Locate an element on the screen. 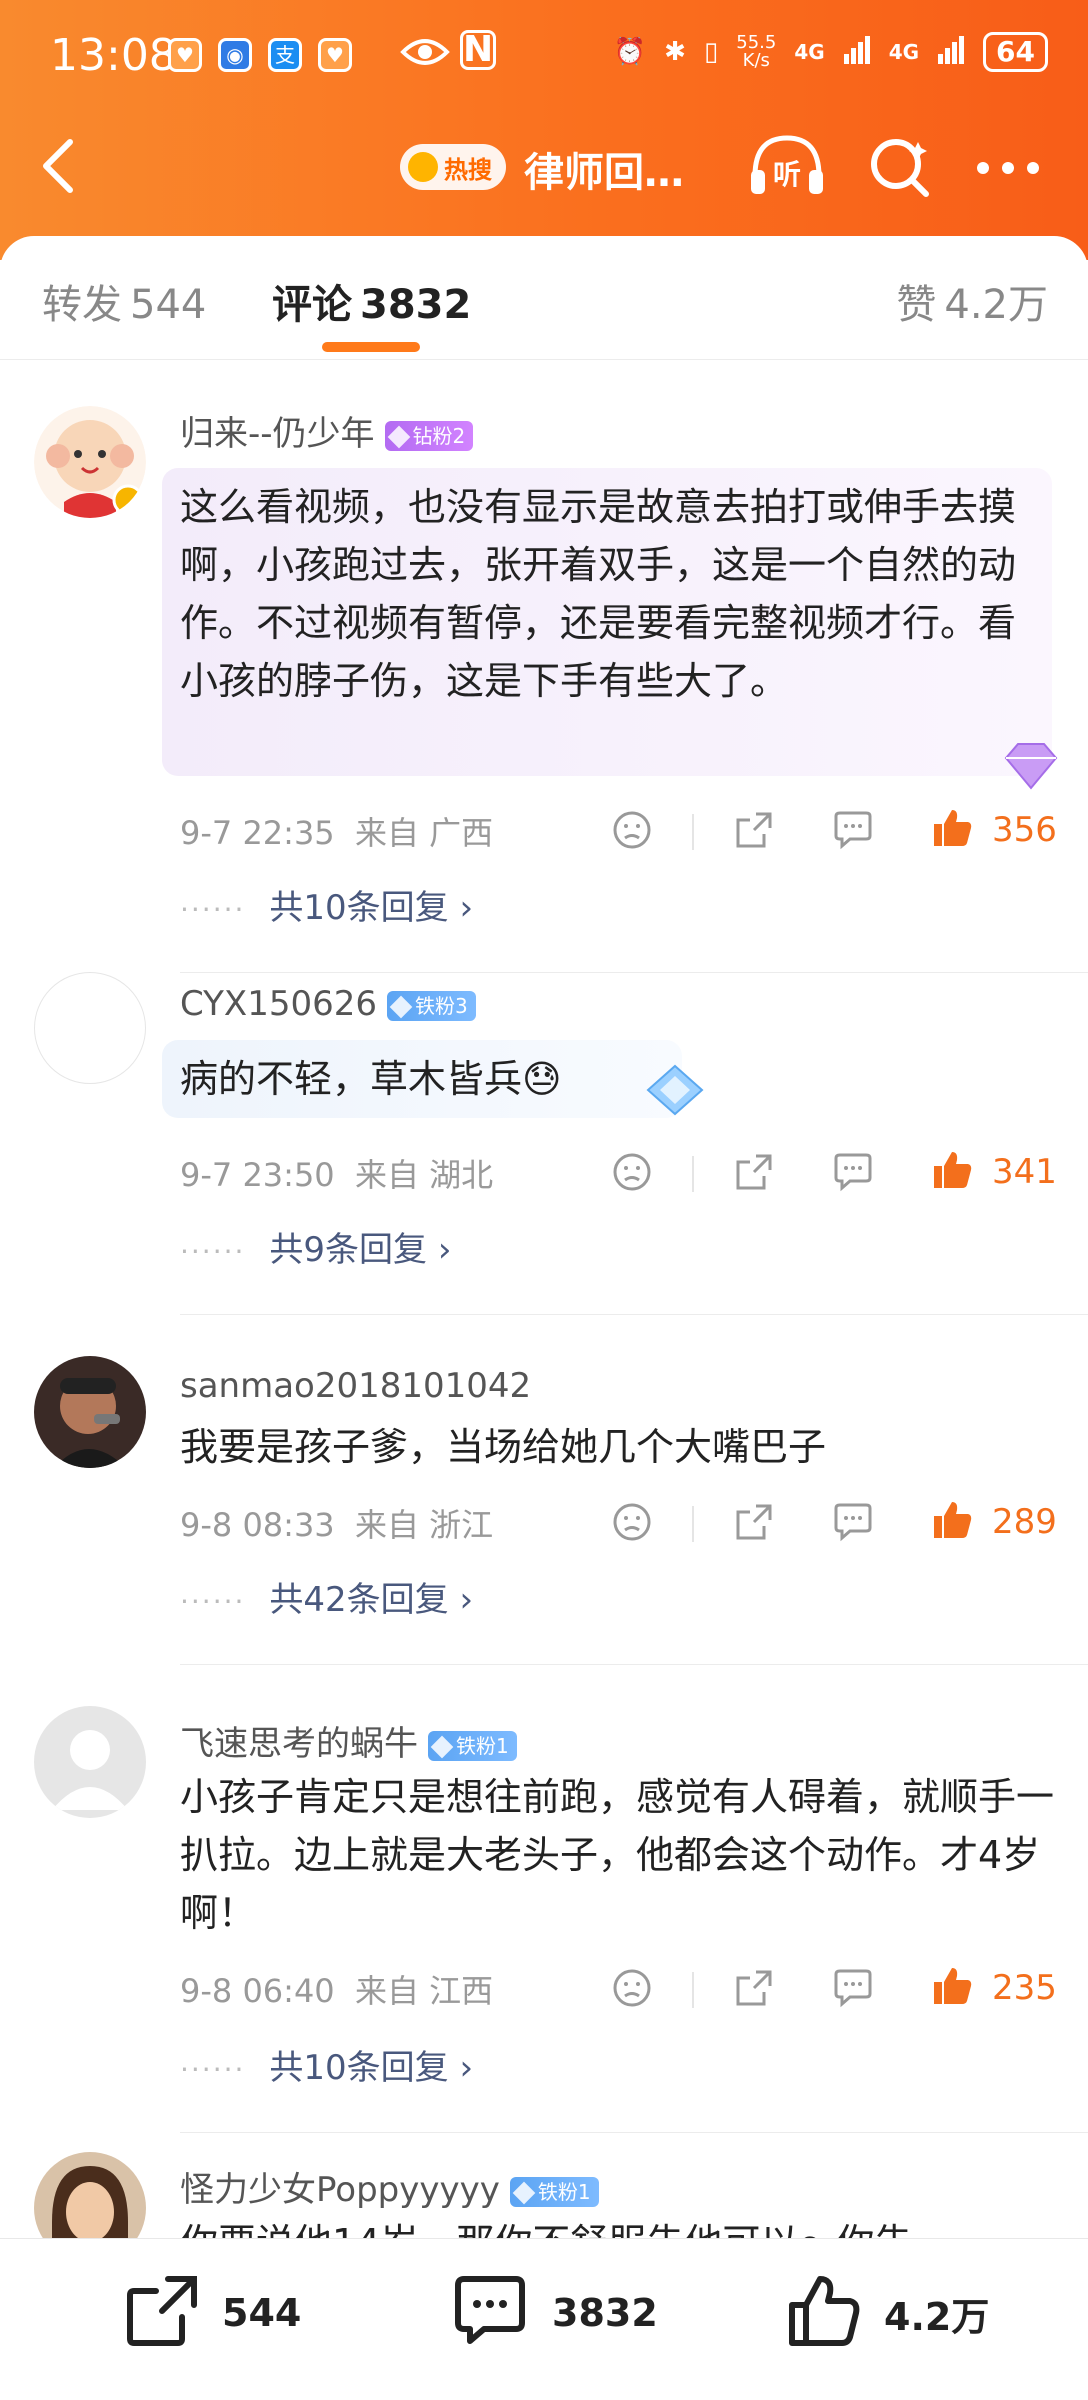 This screenshot has height=2400, width=1088. view-replies-link: ······ 共42条回复 › is located at coordinates (326, 1596).